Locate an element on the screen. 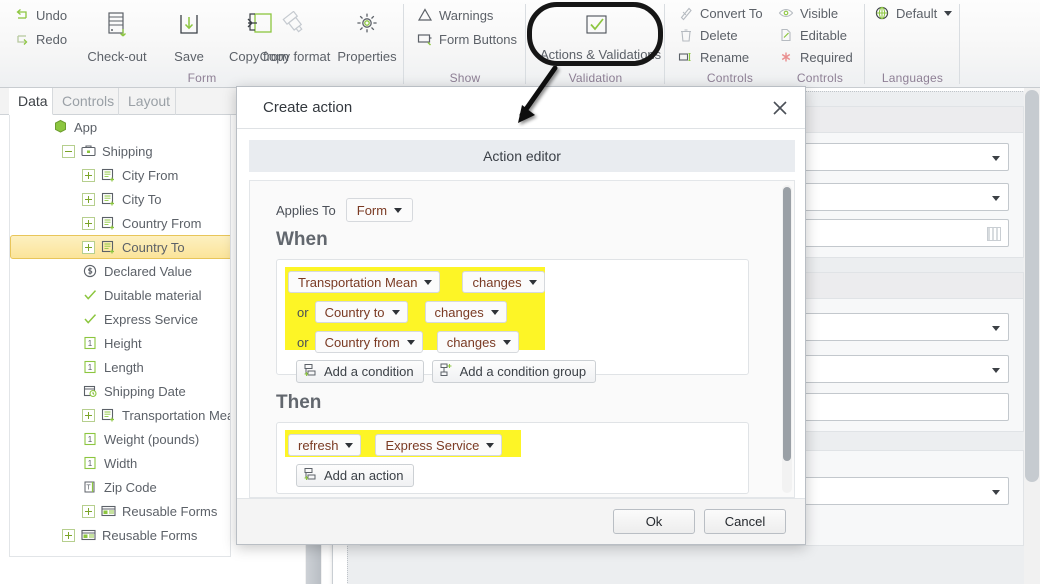 The height and width of the screenshot is (584, 1040). tree-item-label: Express Service is located at coordinates (151, 319).